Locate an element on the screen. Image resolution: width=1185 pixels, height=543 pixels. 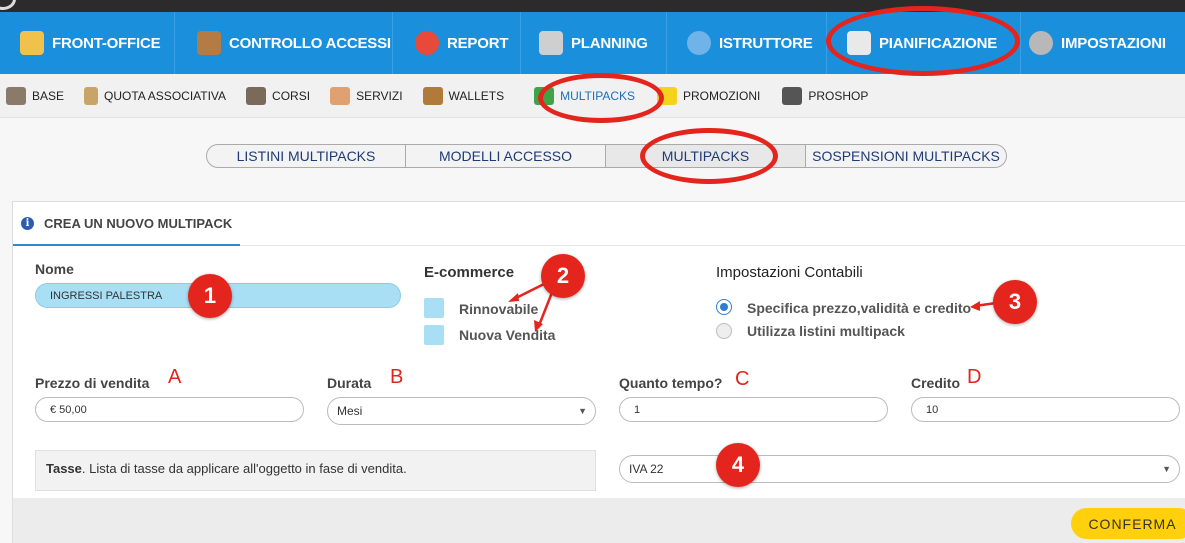
quanto-tempo-label: Quanto tempo? is located at coordinates (671, 383).